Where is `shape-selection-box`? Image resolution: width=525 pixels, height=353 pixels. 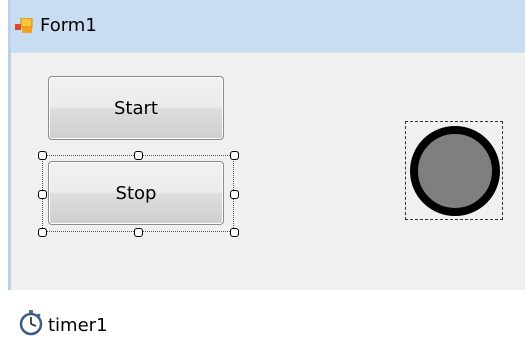 shape-selection-box is located at coordinates (454, 170).